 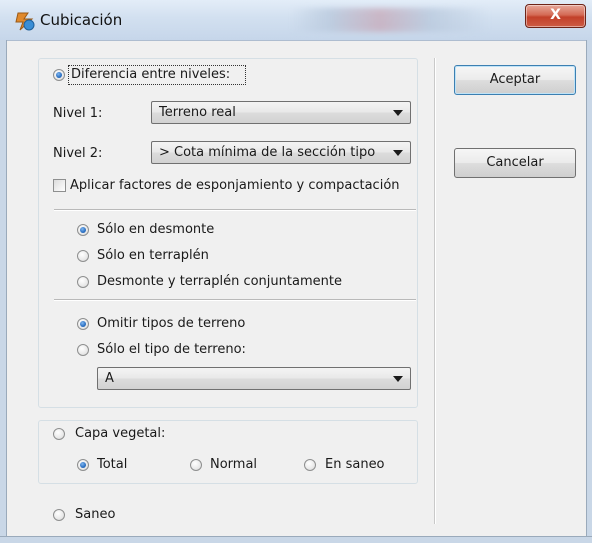 What do you see at coordinates (281, 112) in the screenshot?
I see `nivel1-select: Terreno real` at bounding box center [281, 112].